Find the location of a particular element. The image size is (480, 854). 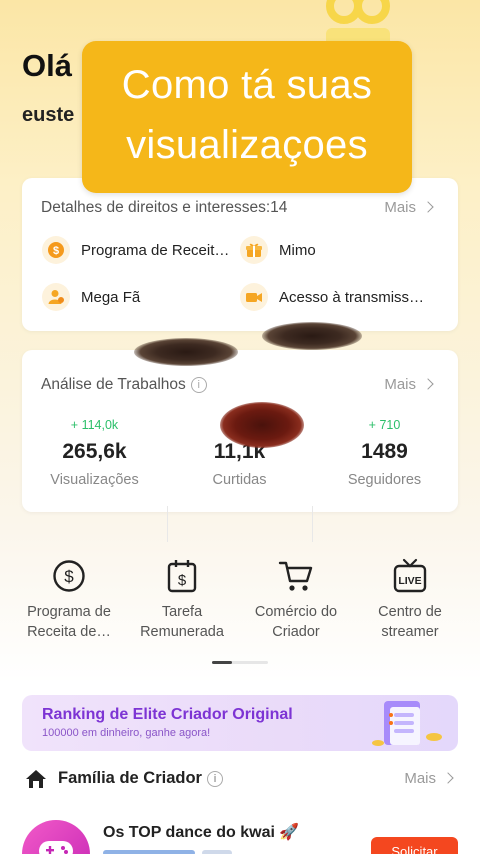

rights-item-gift: Mimo is located at coordinates (278, 250).